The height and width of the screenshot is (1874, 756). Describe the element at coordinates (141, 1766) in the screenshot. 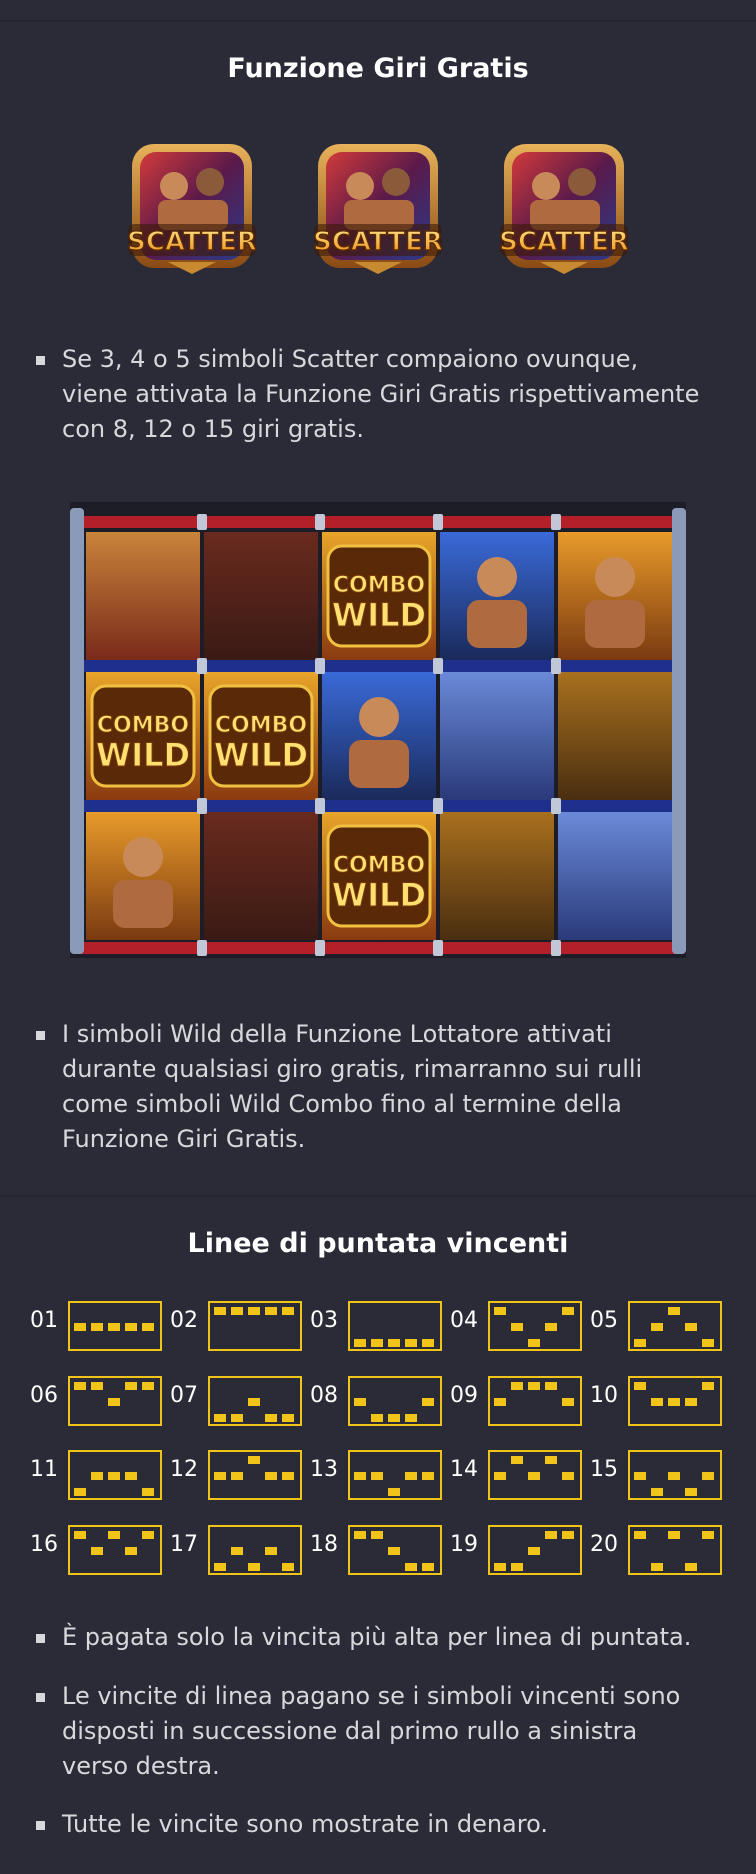

I see `bullet-line: verso destra.` at that location.